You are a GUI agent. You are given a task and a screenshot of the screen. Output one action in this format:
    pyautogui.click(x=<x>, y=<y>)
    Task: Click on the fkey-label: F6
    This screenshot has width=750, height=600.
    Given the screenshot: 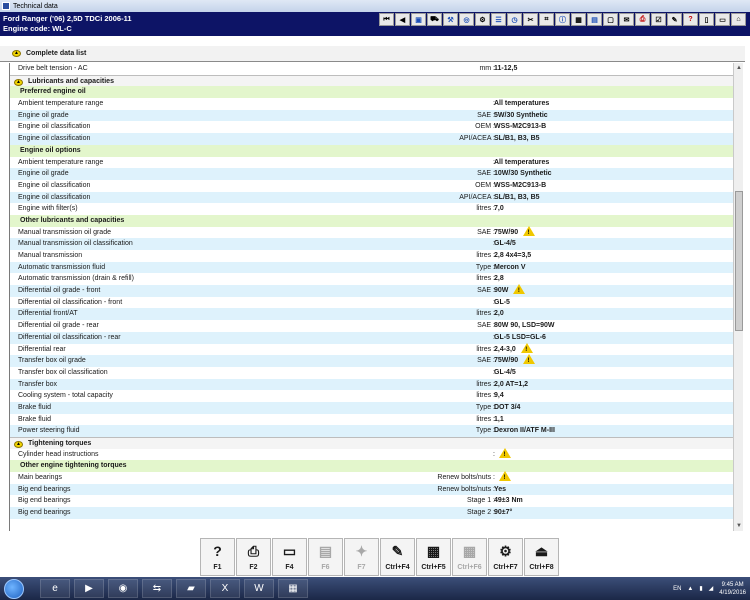 What is the action you would take?
    pyautogui.click(x=325, y=567)
    